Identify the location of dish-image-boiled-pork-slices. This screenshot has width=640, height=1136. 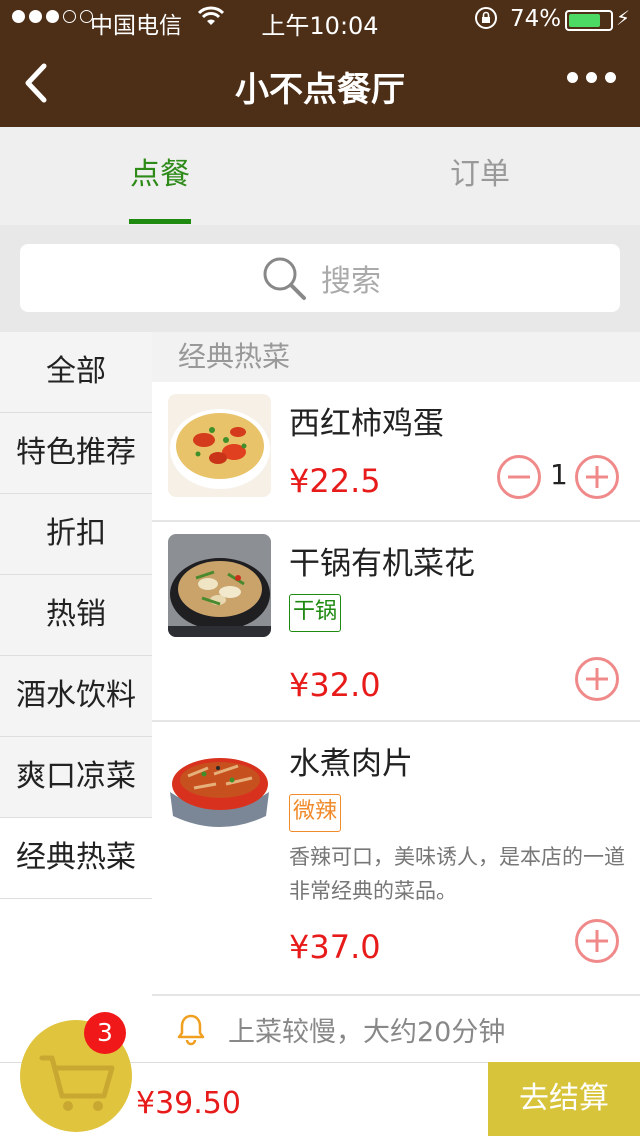
(219, 785).